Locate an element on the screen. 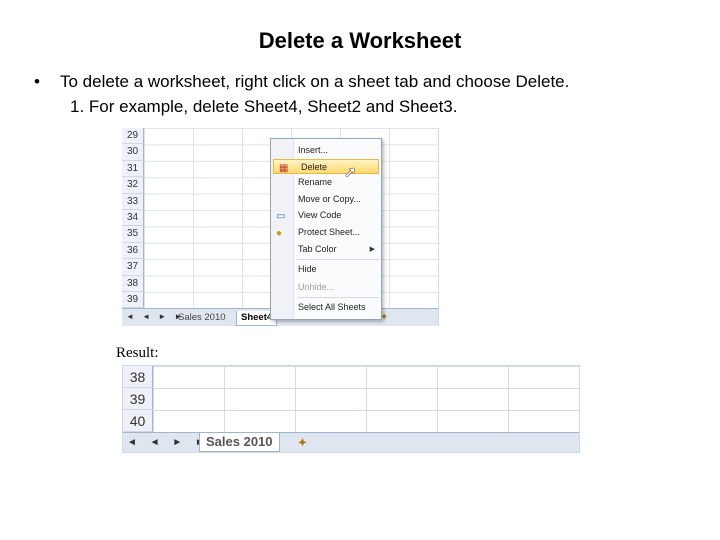 The image size is (720, 540). view-code-icon: ▭ is located at coordinates (281, 216).